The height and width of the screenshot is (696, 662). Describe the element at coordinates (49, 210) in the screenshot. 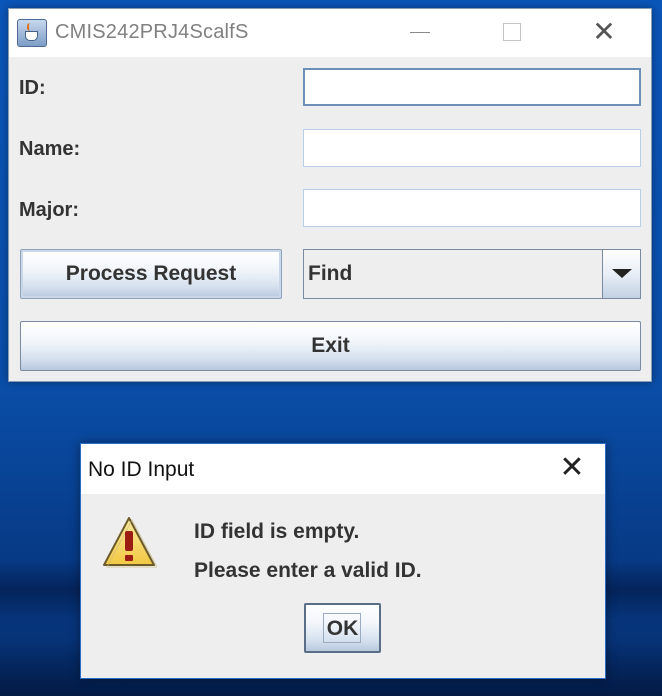

I see `major-label: Major:` at that location.